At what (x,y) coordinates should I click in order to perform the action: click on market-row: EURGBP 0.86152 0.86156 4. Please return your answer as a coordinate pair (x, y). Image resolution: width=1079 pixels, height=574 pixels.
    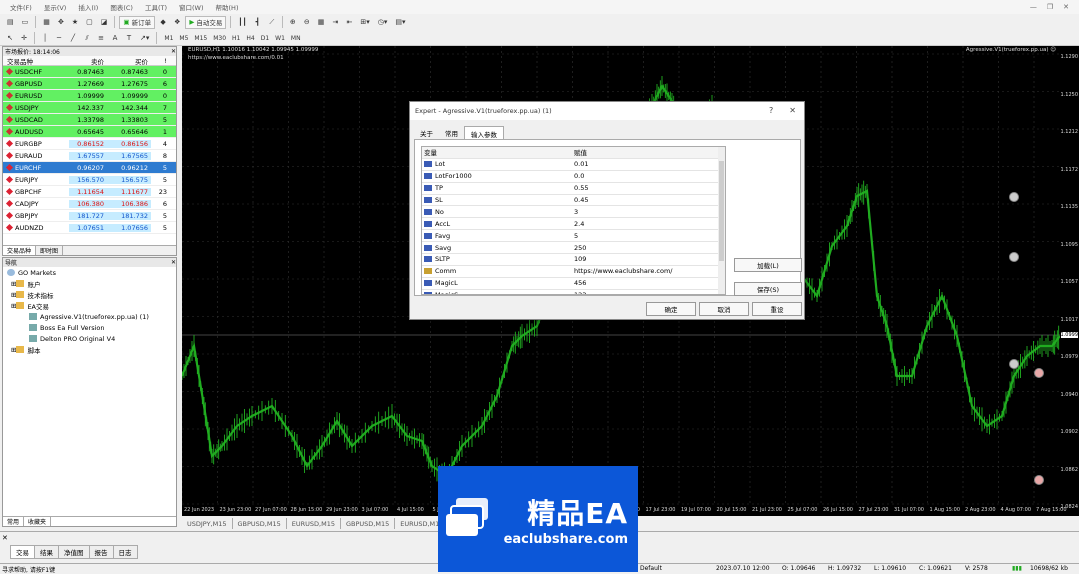
    Looking at the image, I should click on (89, 144).